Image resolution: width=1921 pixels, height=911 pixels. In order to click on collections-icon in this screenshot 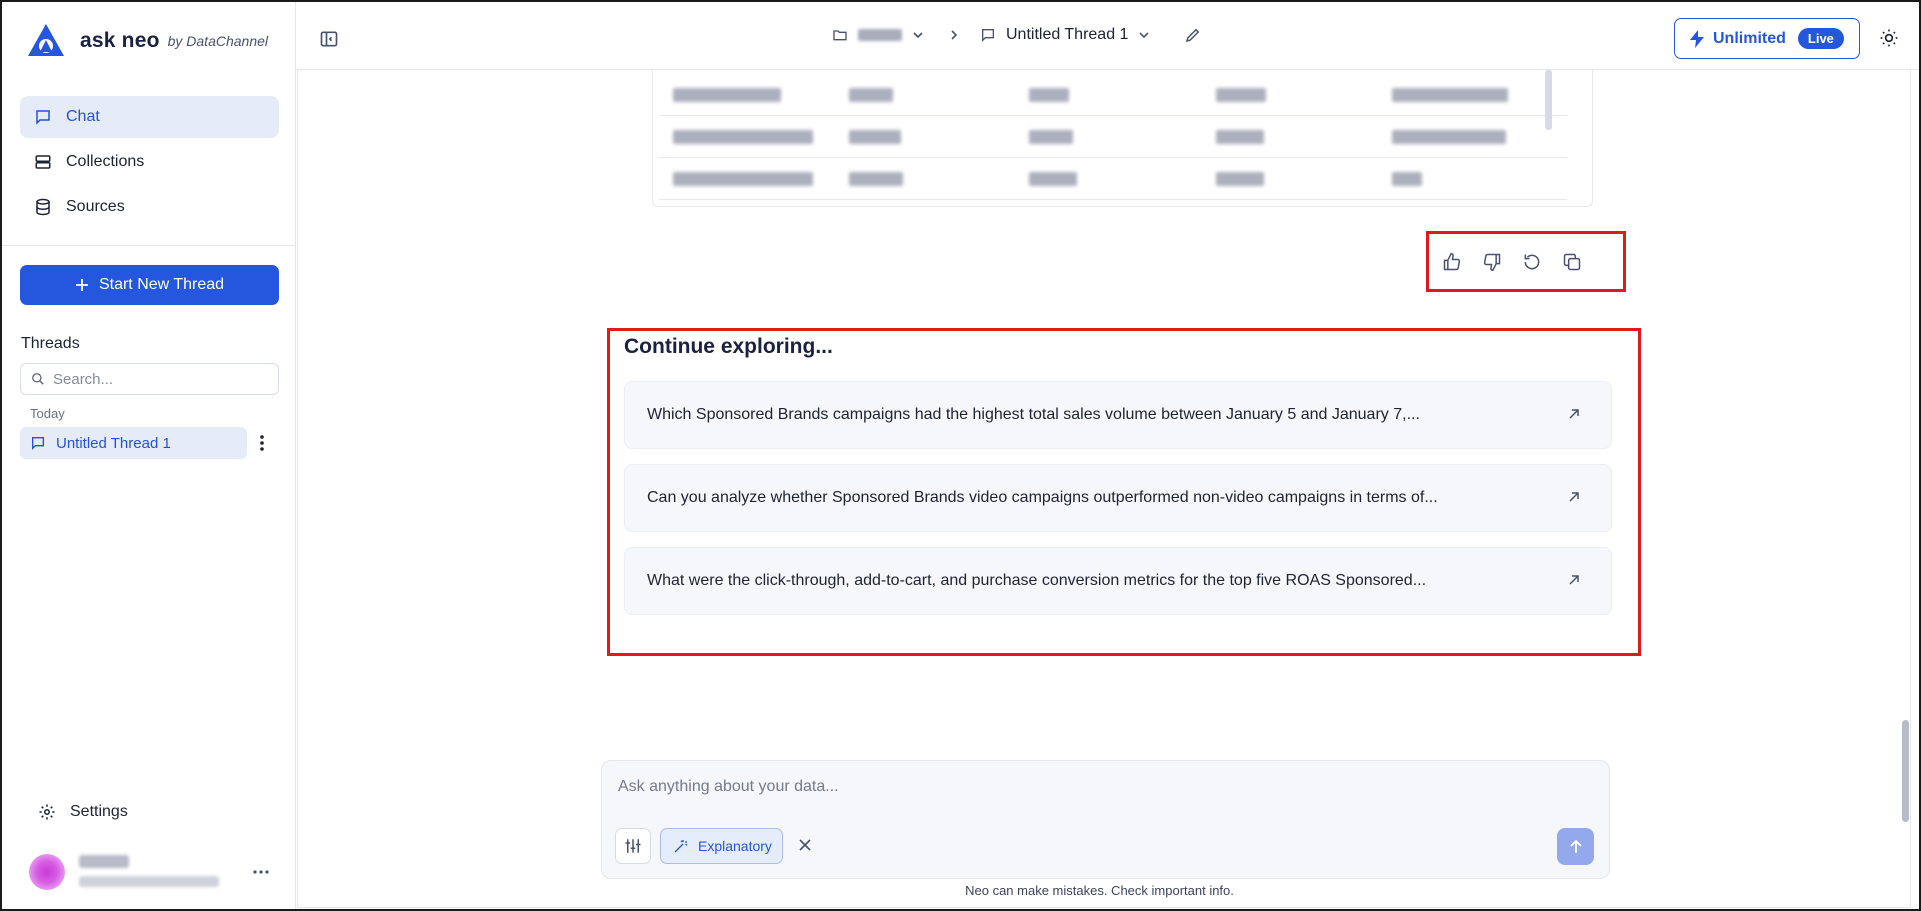, I will do `click(43, 162)`.